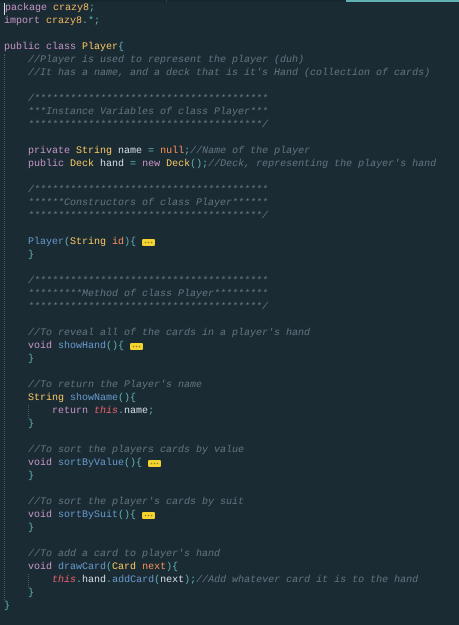  I want to click on code-line: String showName(){, so click(82, 398).